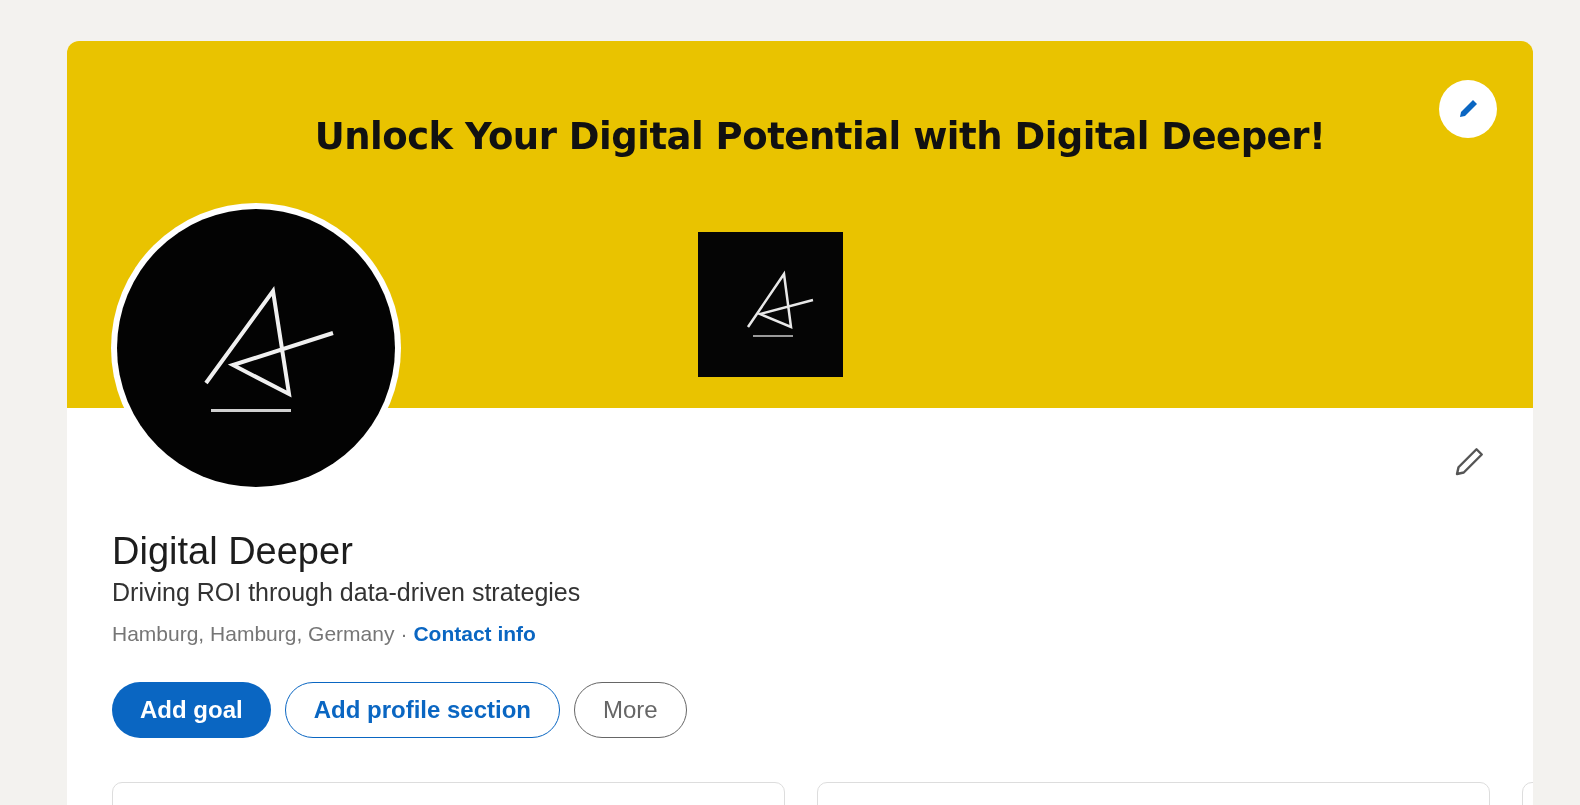 The image size is (1580, 805). I want to click on action-button: More, so click(630, 710).